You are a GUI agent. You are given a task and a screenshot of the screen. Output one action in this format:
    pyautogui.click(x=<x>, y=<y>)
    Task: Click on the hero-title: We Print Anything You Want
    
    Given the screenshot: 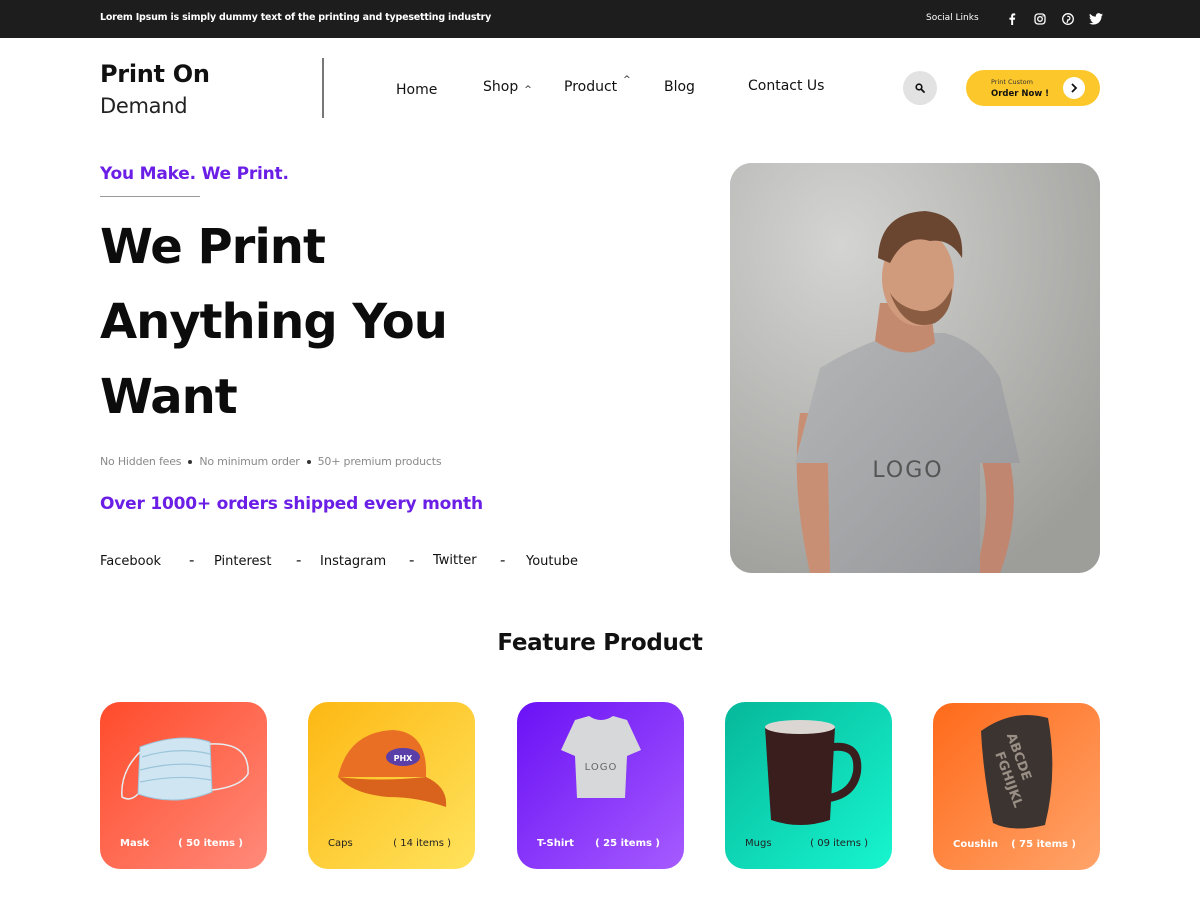 What is the action you would take?
    pyautogui.click(x=360, y=322)
    